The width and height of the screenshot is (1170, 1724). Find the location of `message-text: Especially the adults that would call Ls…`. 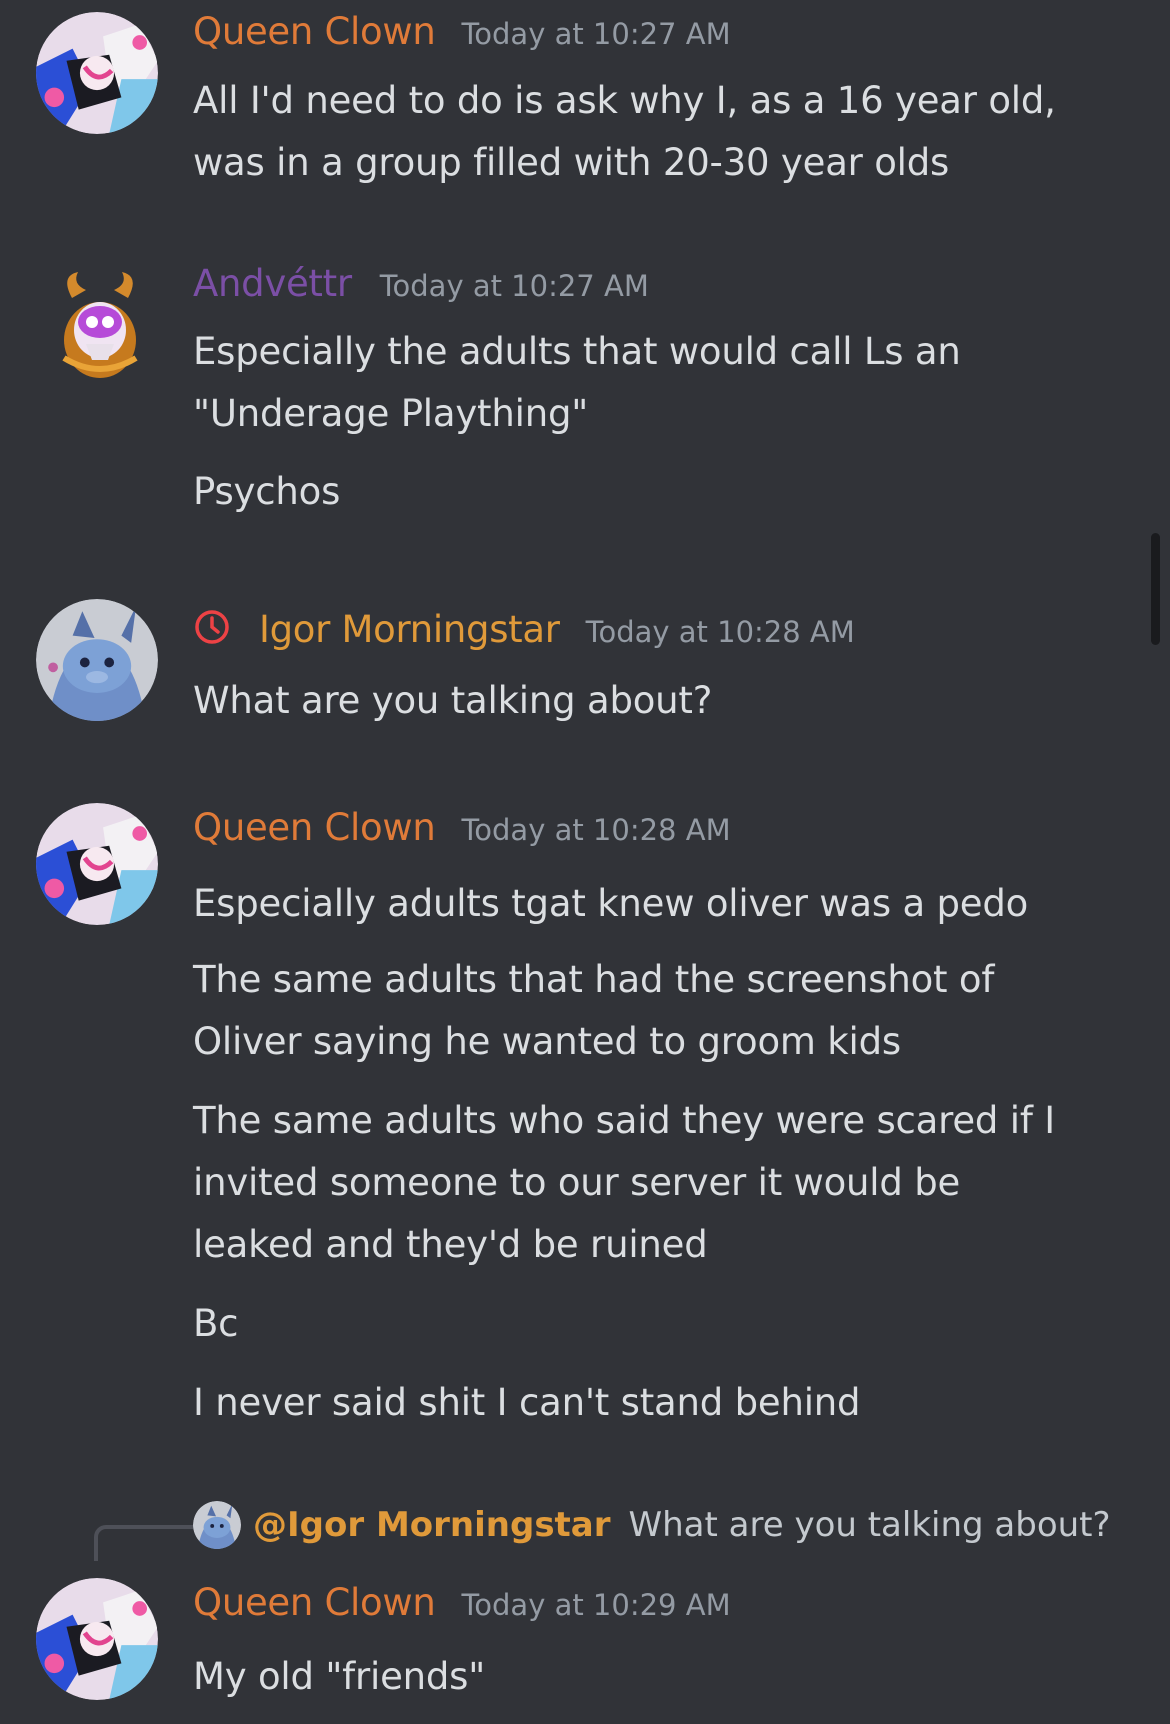

message-text: Especially the adults that would call Ls… is located at coordinates (577, 351).